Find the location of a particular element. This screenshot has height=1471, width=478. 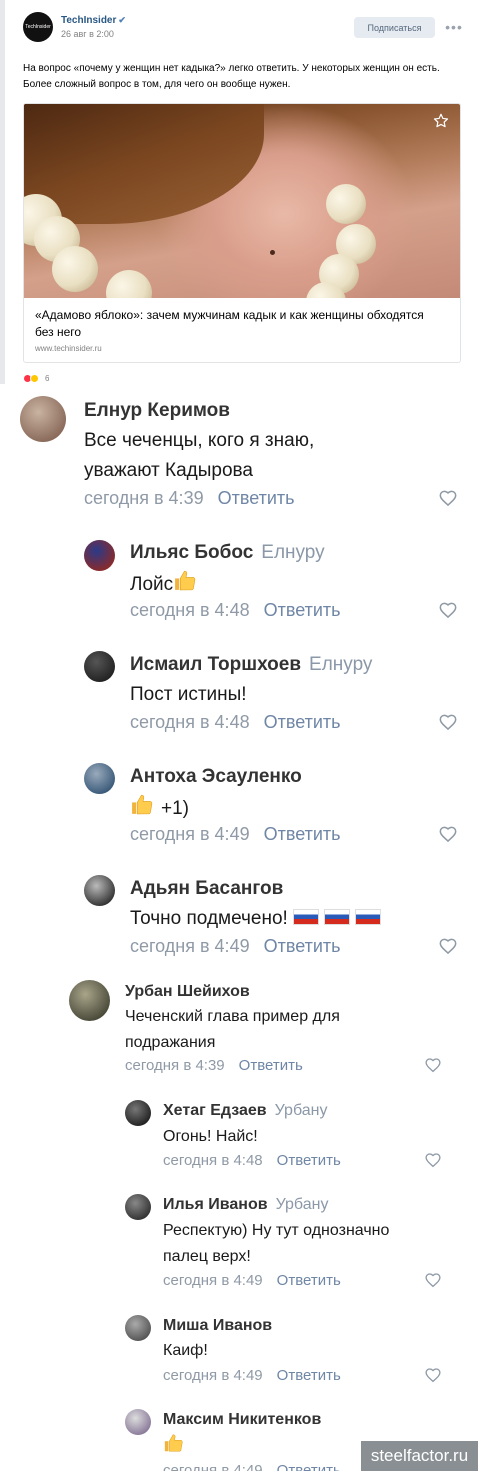

commenter-name: Ильяс Бобос Елнуру is located at coordinates (227, 553).